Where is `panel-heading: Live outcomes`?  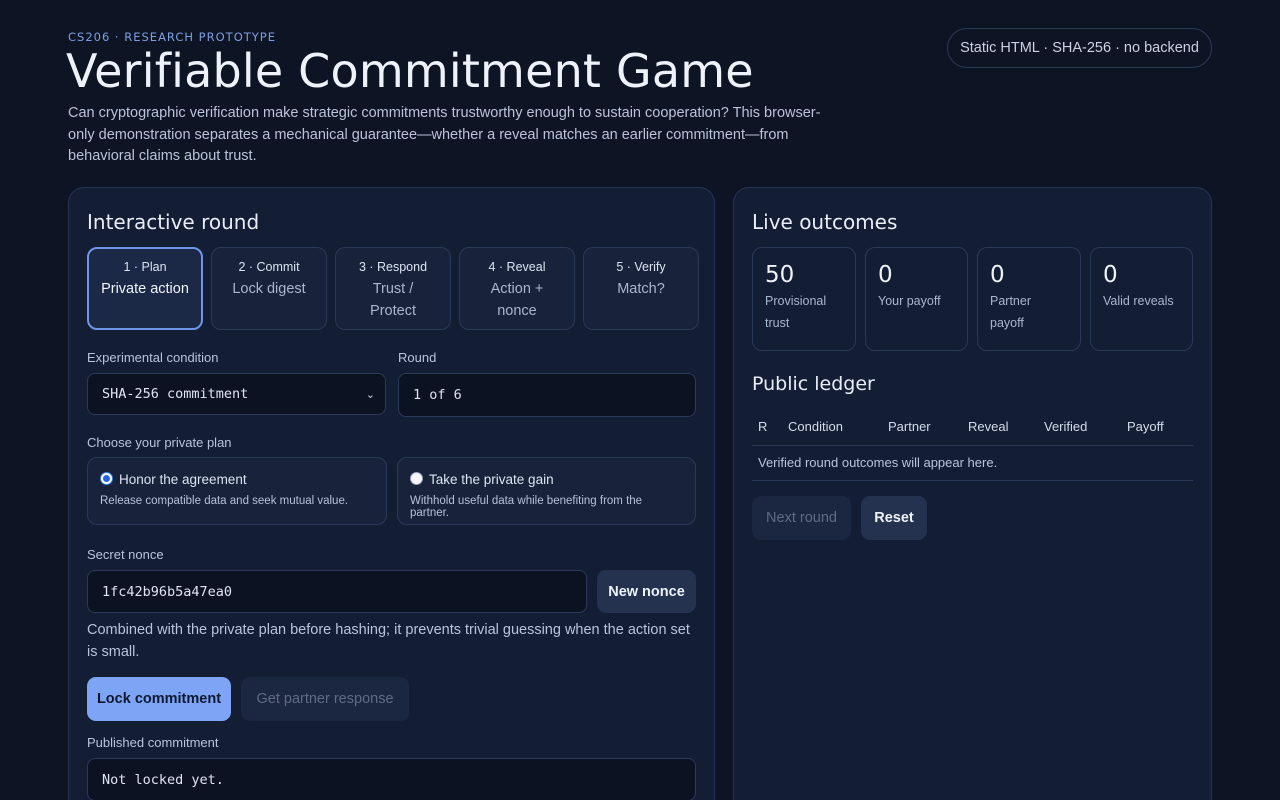 panel-heading: Live outcomes is located at coordinates (825, 222).